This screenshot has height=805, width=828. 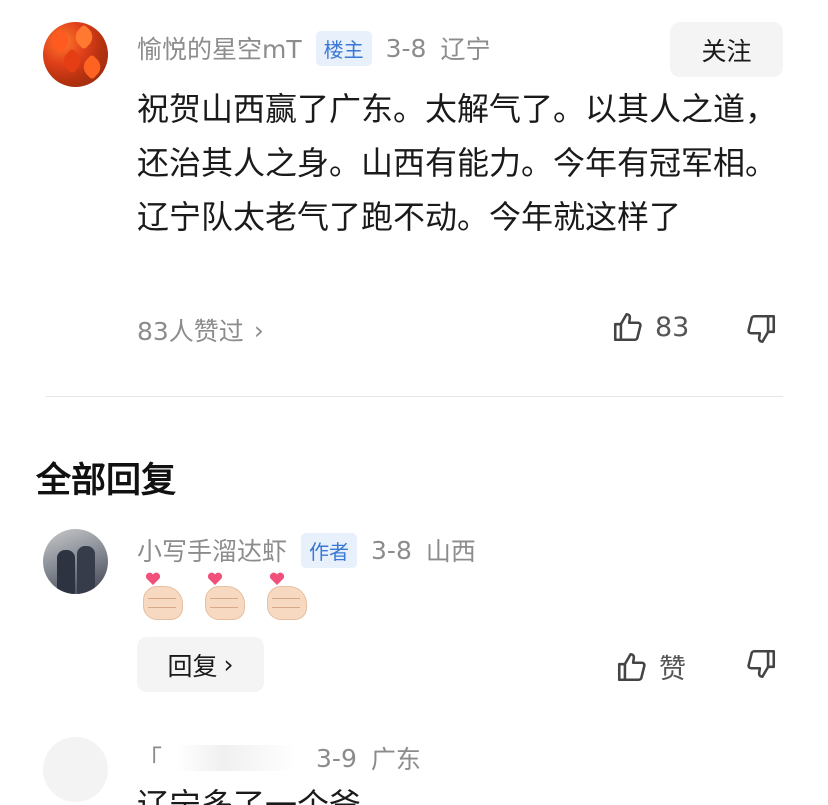 What do you see at coordinates (406, 48) in the screenshot?
I see `comment-date: 3-8` at bounding box center [406, 48].